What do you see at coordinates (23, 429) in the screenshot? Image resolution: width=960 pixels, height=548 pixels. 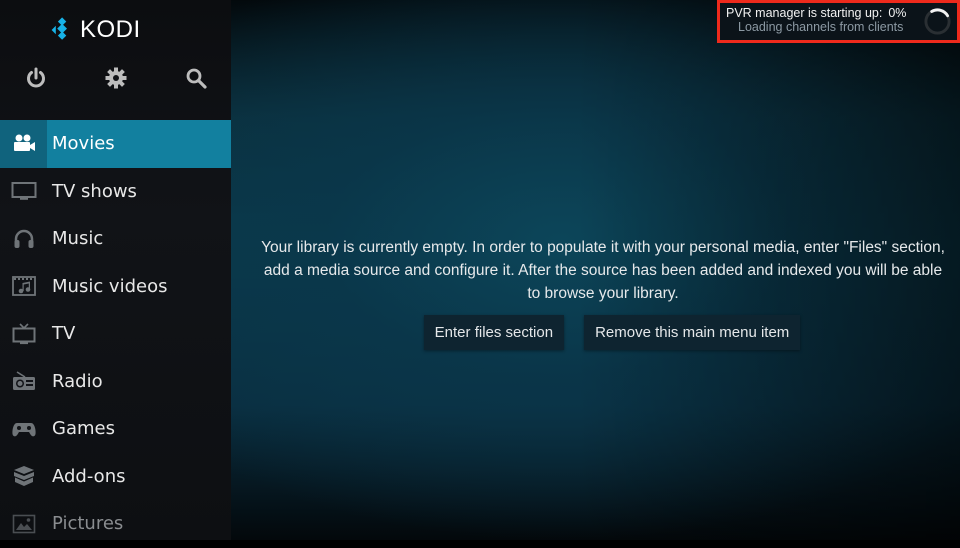 I see `gamepad-icon` at bounding box center [23, 429].